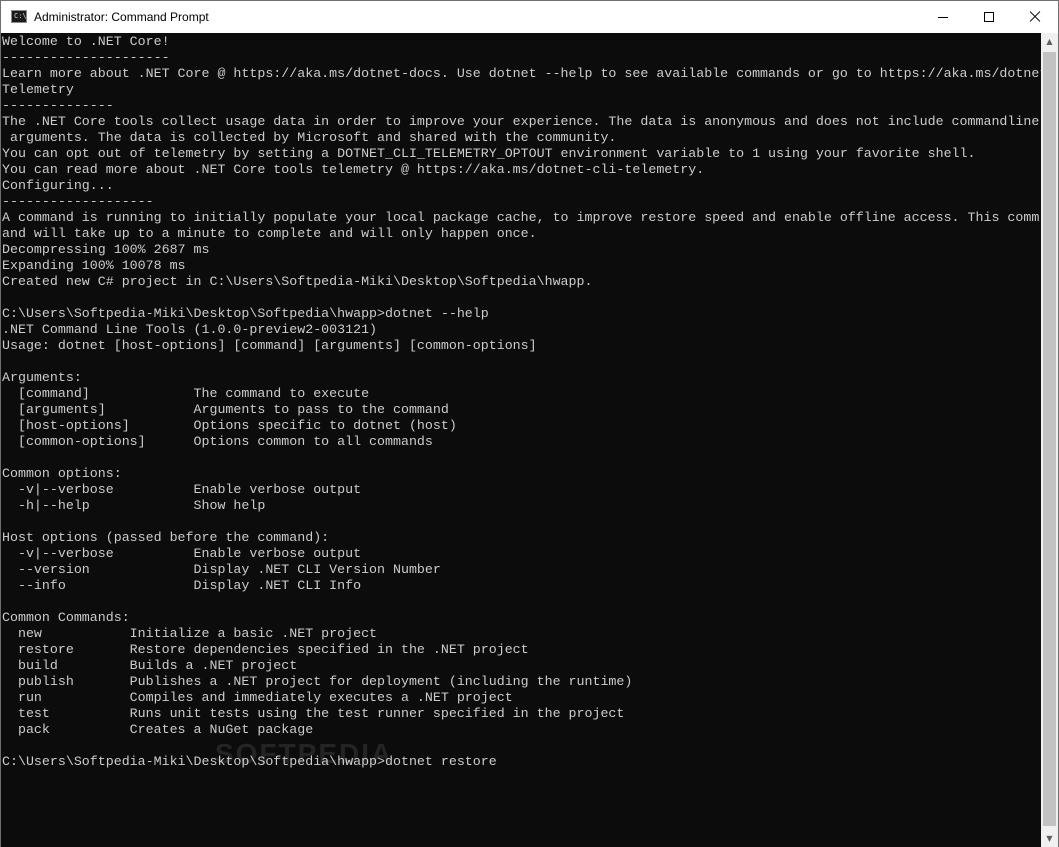 The width and height of the screenshot is (1059, 847). I want to click on scroll-down-arrow-icon: ▼, so click(1049, 838).